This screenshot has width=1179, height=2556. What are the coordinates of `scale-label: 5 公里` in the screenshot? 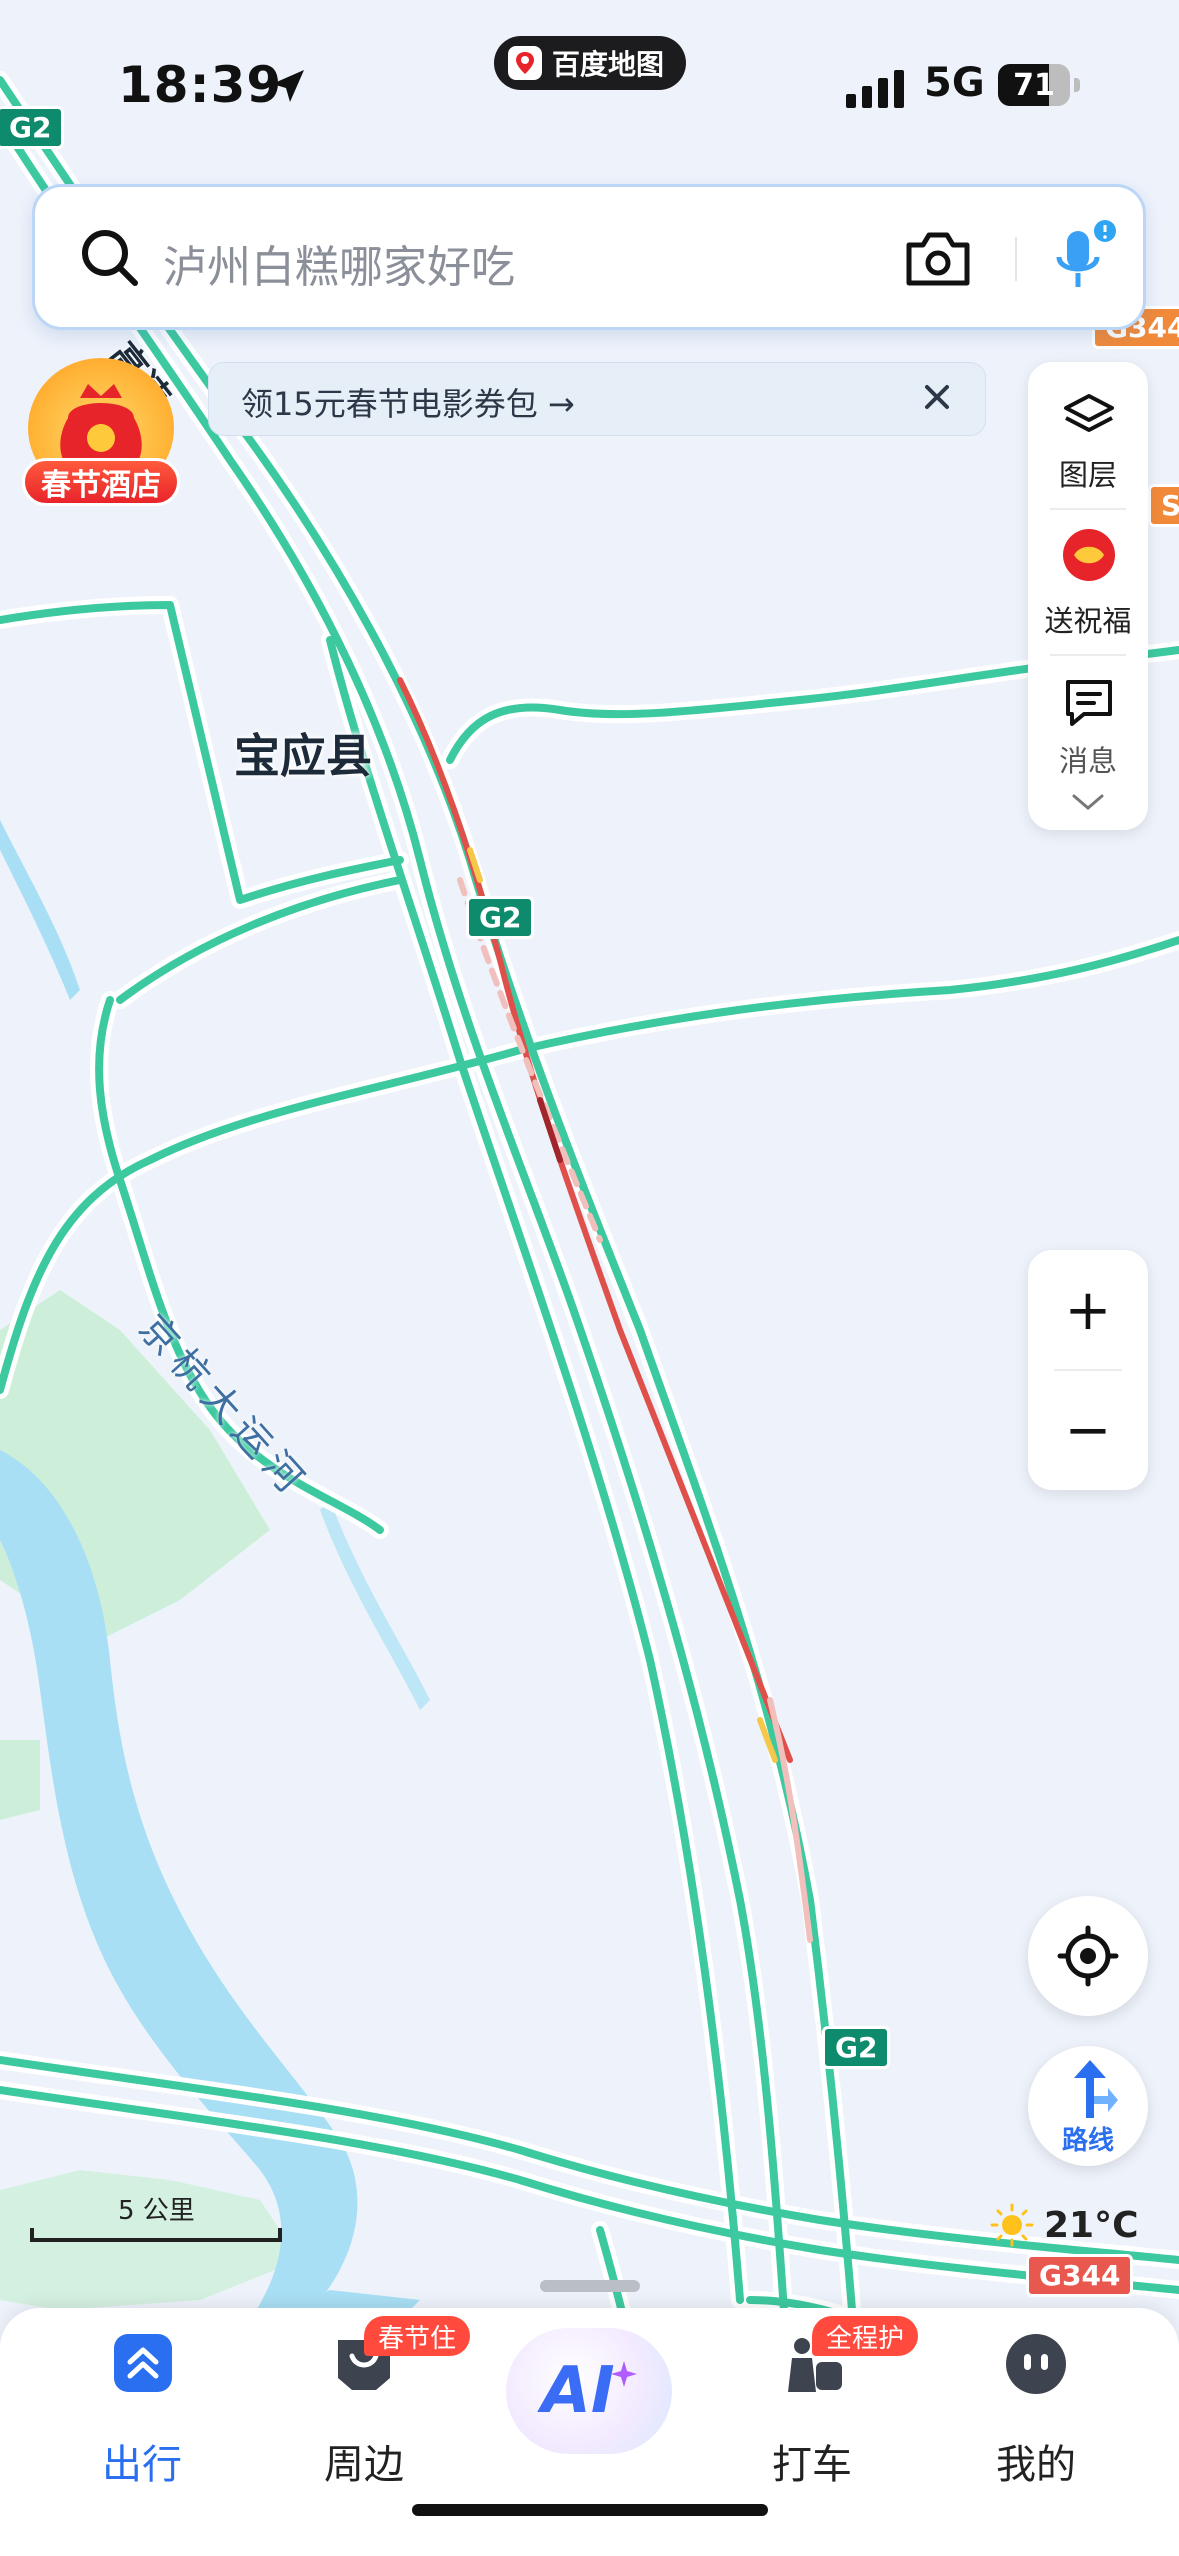 It's located at (156, 2211).